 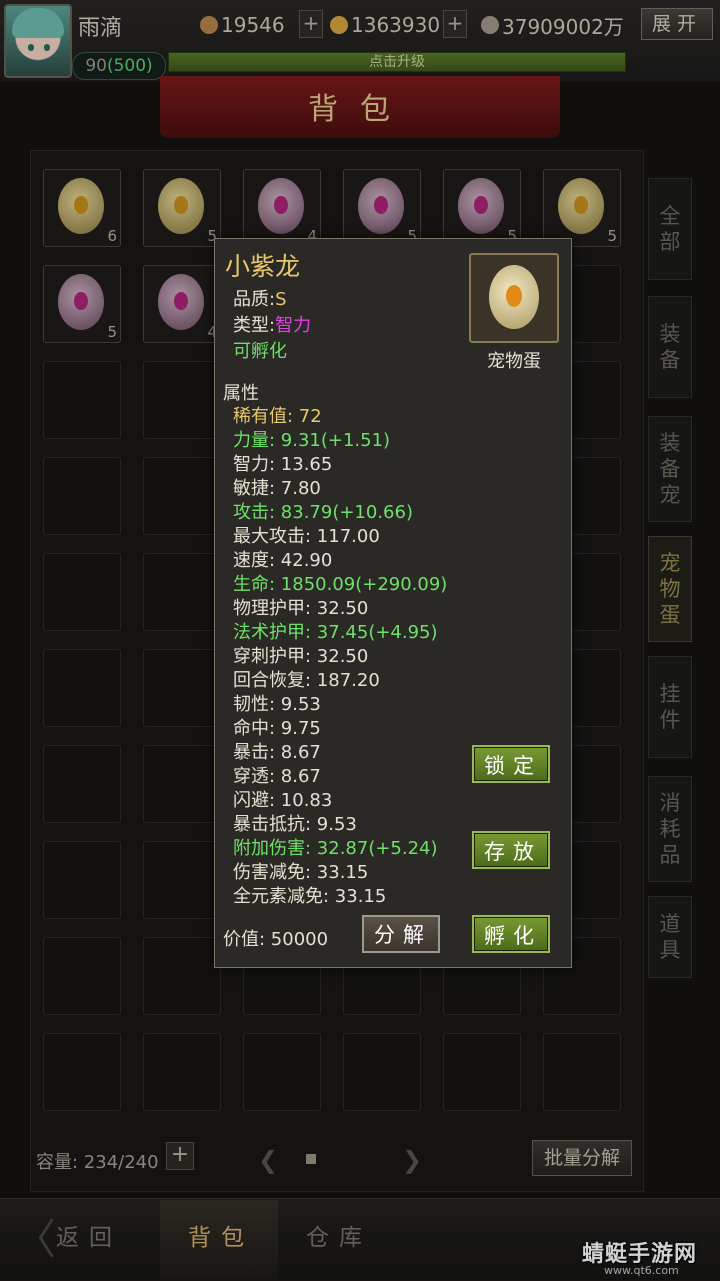 What do you see at coordinates (276, 939) in the screenshot?
I see `item-value: 价值: 50000` at bounding box center [276, 939].